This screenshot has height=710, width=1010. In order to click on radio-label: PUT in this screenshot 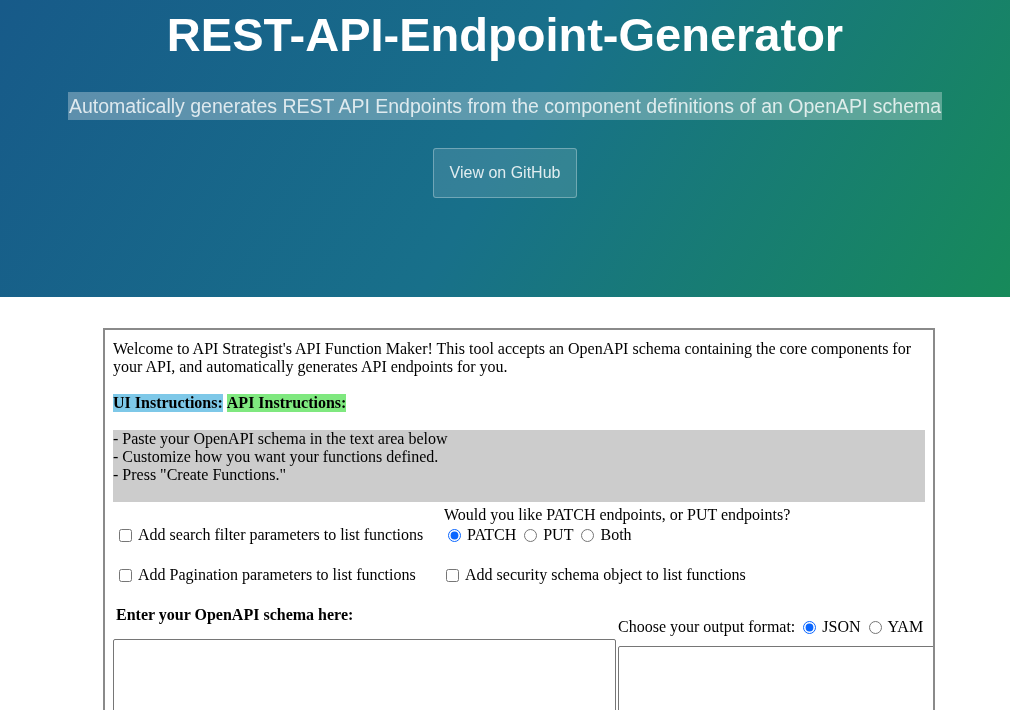, I will do `click(558, 535)`.